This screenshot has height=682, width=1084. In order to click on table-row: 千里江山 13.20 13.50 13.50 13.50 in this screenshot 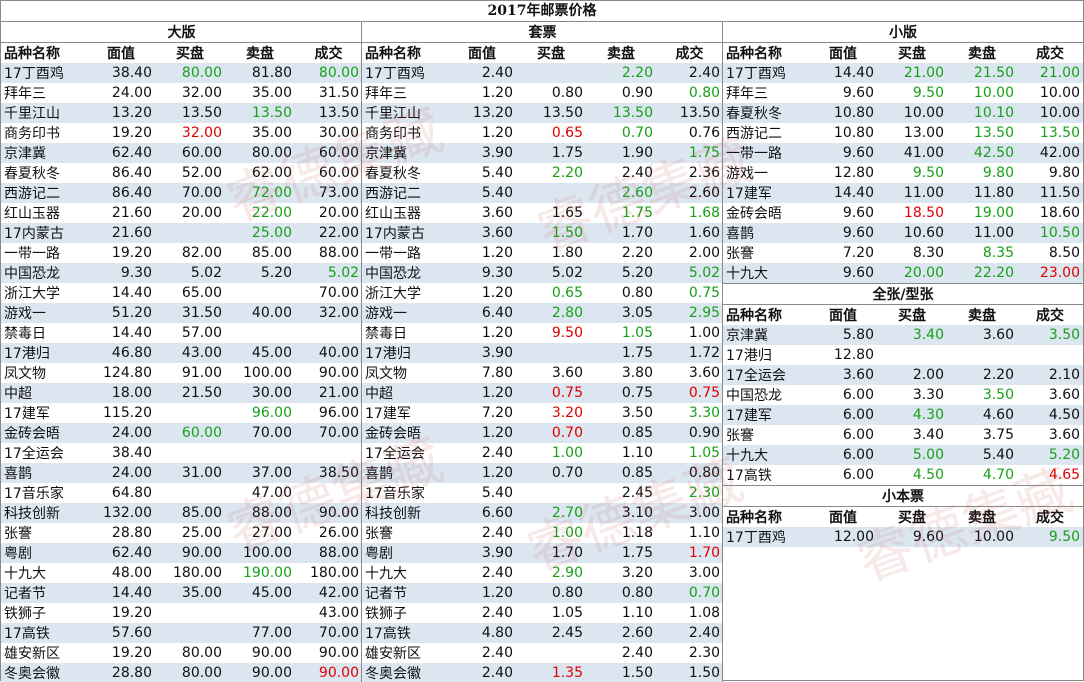, I will do `click(181, 113)`.